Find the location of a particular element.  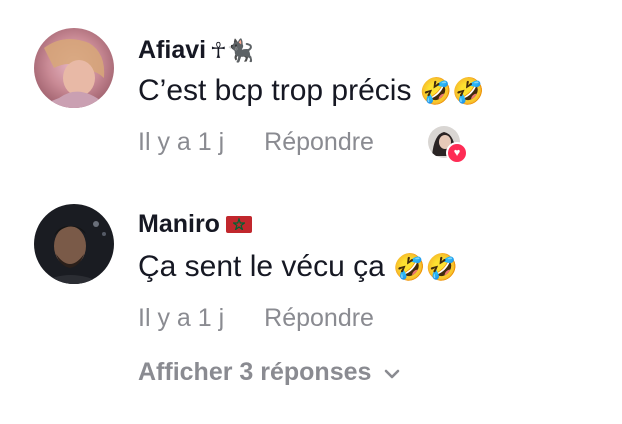

comment-username: Afiavi ☥🐈‍⬛ is located at coordinates (196, 50).